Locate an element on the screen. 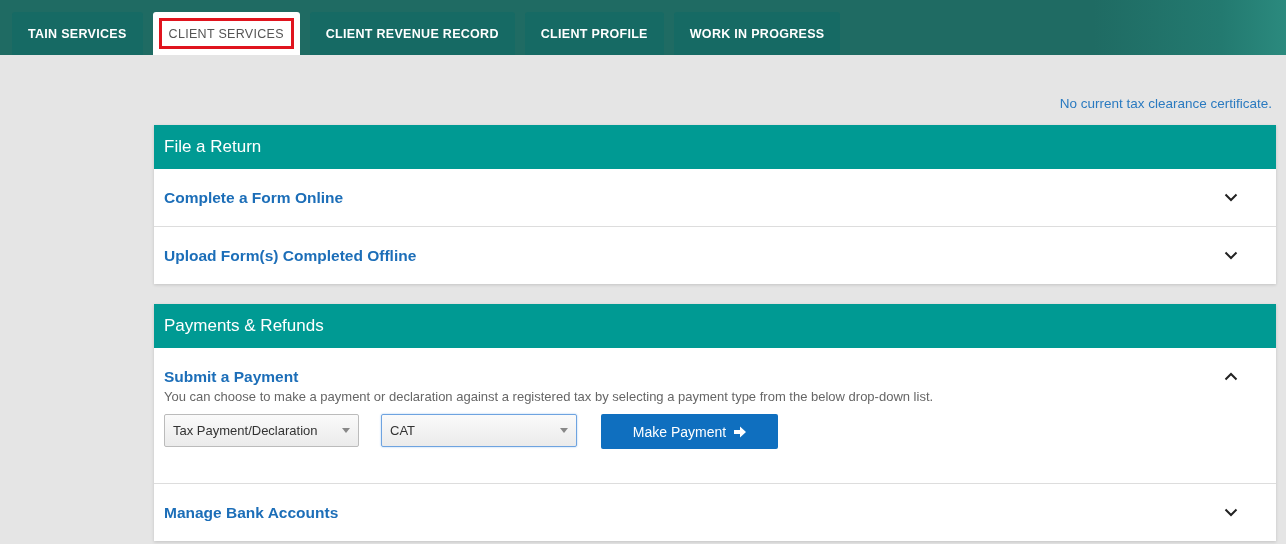 The height and width of the screenshot is (544, 1286). make-payment-button: Make Payment is located at coordinates (689, 431).